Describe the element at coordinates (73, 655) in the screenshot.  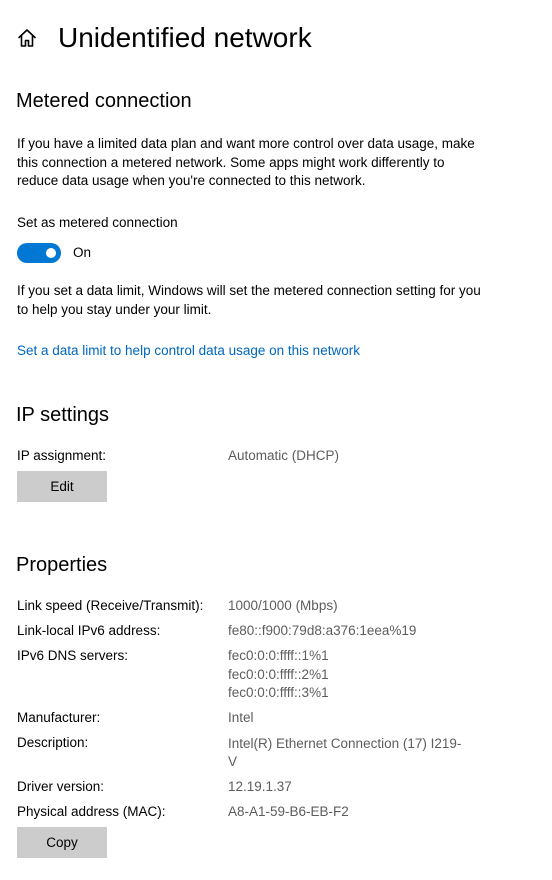
I see `dns-servers-label: IPv6 DNS servers:` at that location.